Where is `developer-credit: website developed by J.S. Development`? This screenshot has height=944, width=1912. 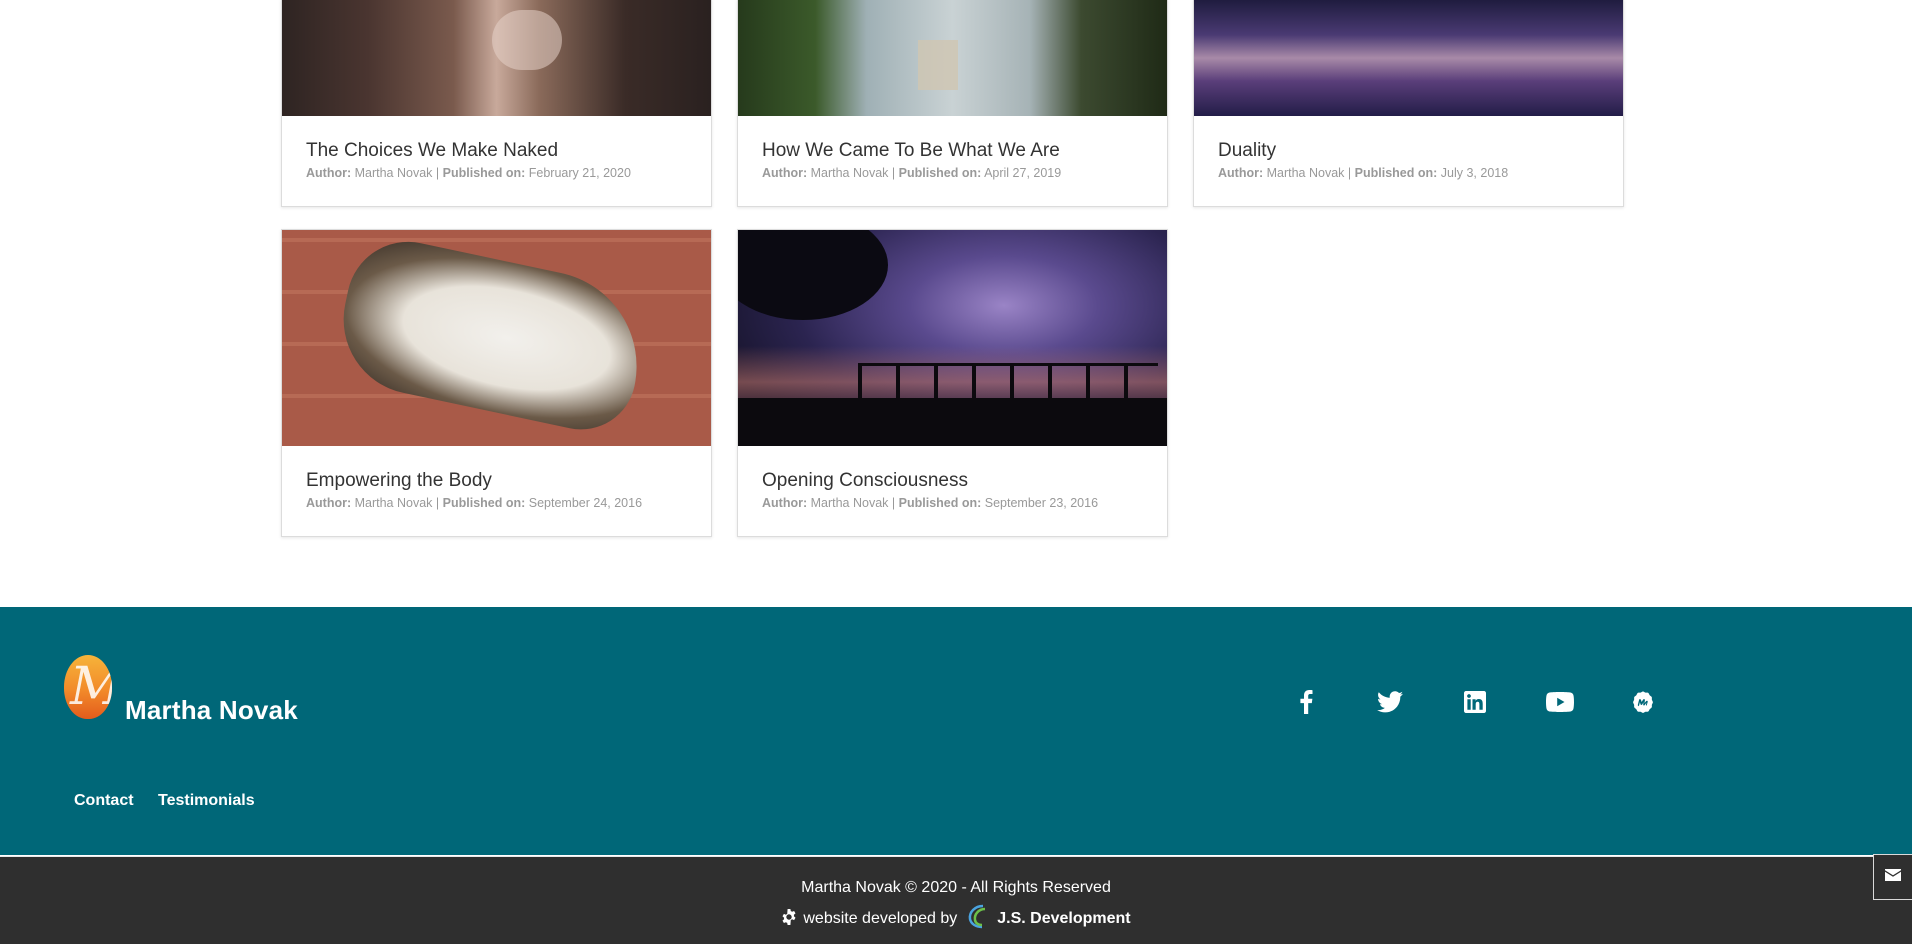
developer-credit: website developed by J.S. Development is located at coordinates (956, 918).